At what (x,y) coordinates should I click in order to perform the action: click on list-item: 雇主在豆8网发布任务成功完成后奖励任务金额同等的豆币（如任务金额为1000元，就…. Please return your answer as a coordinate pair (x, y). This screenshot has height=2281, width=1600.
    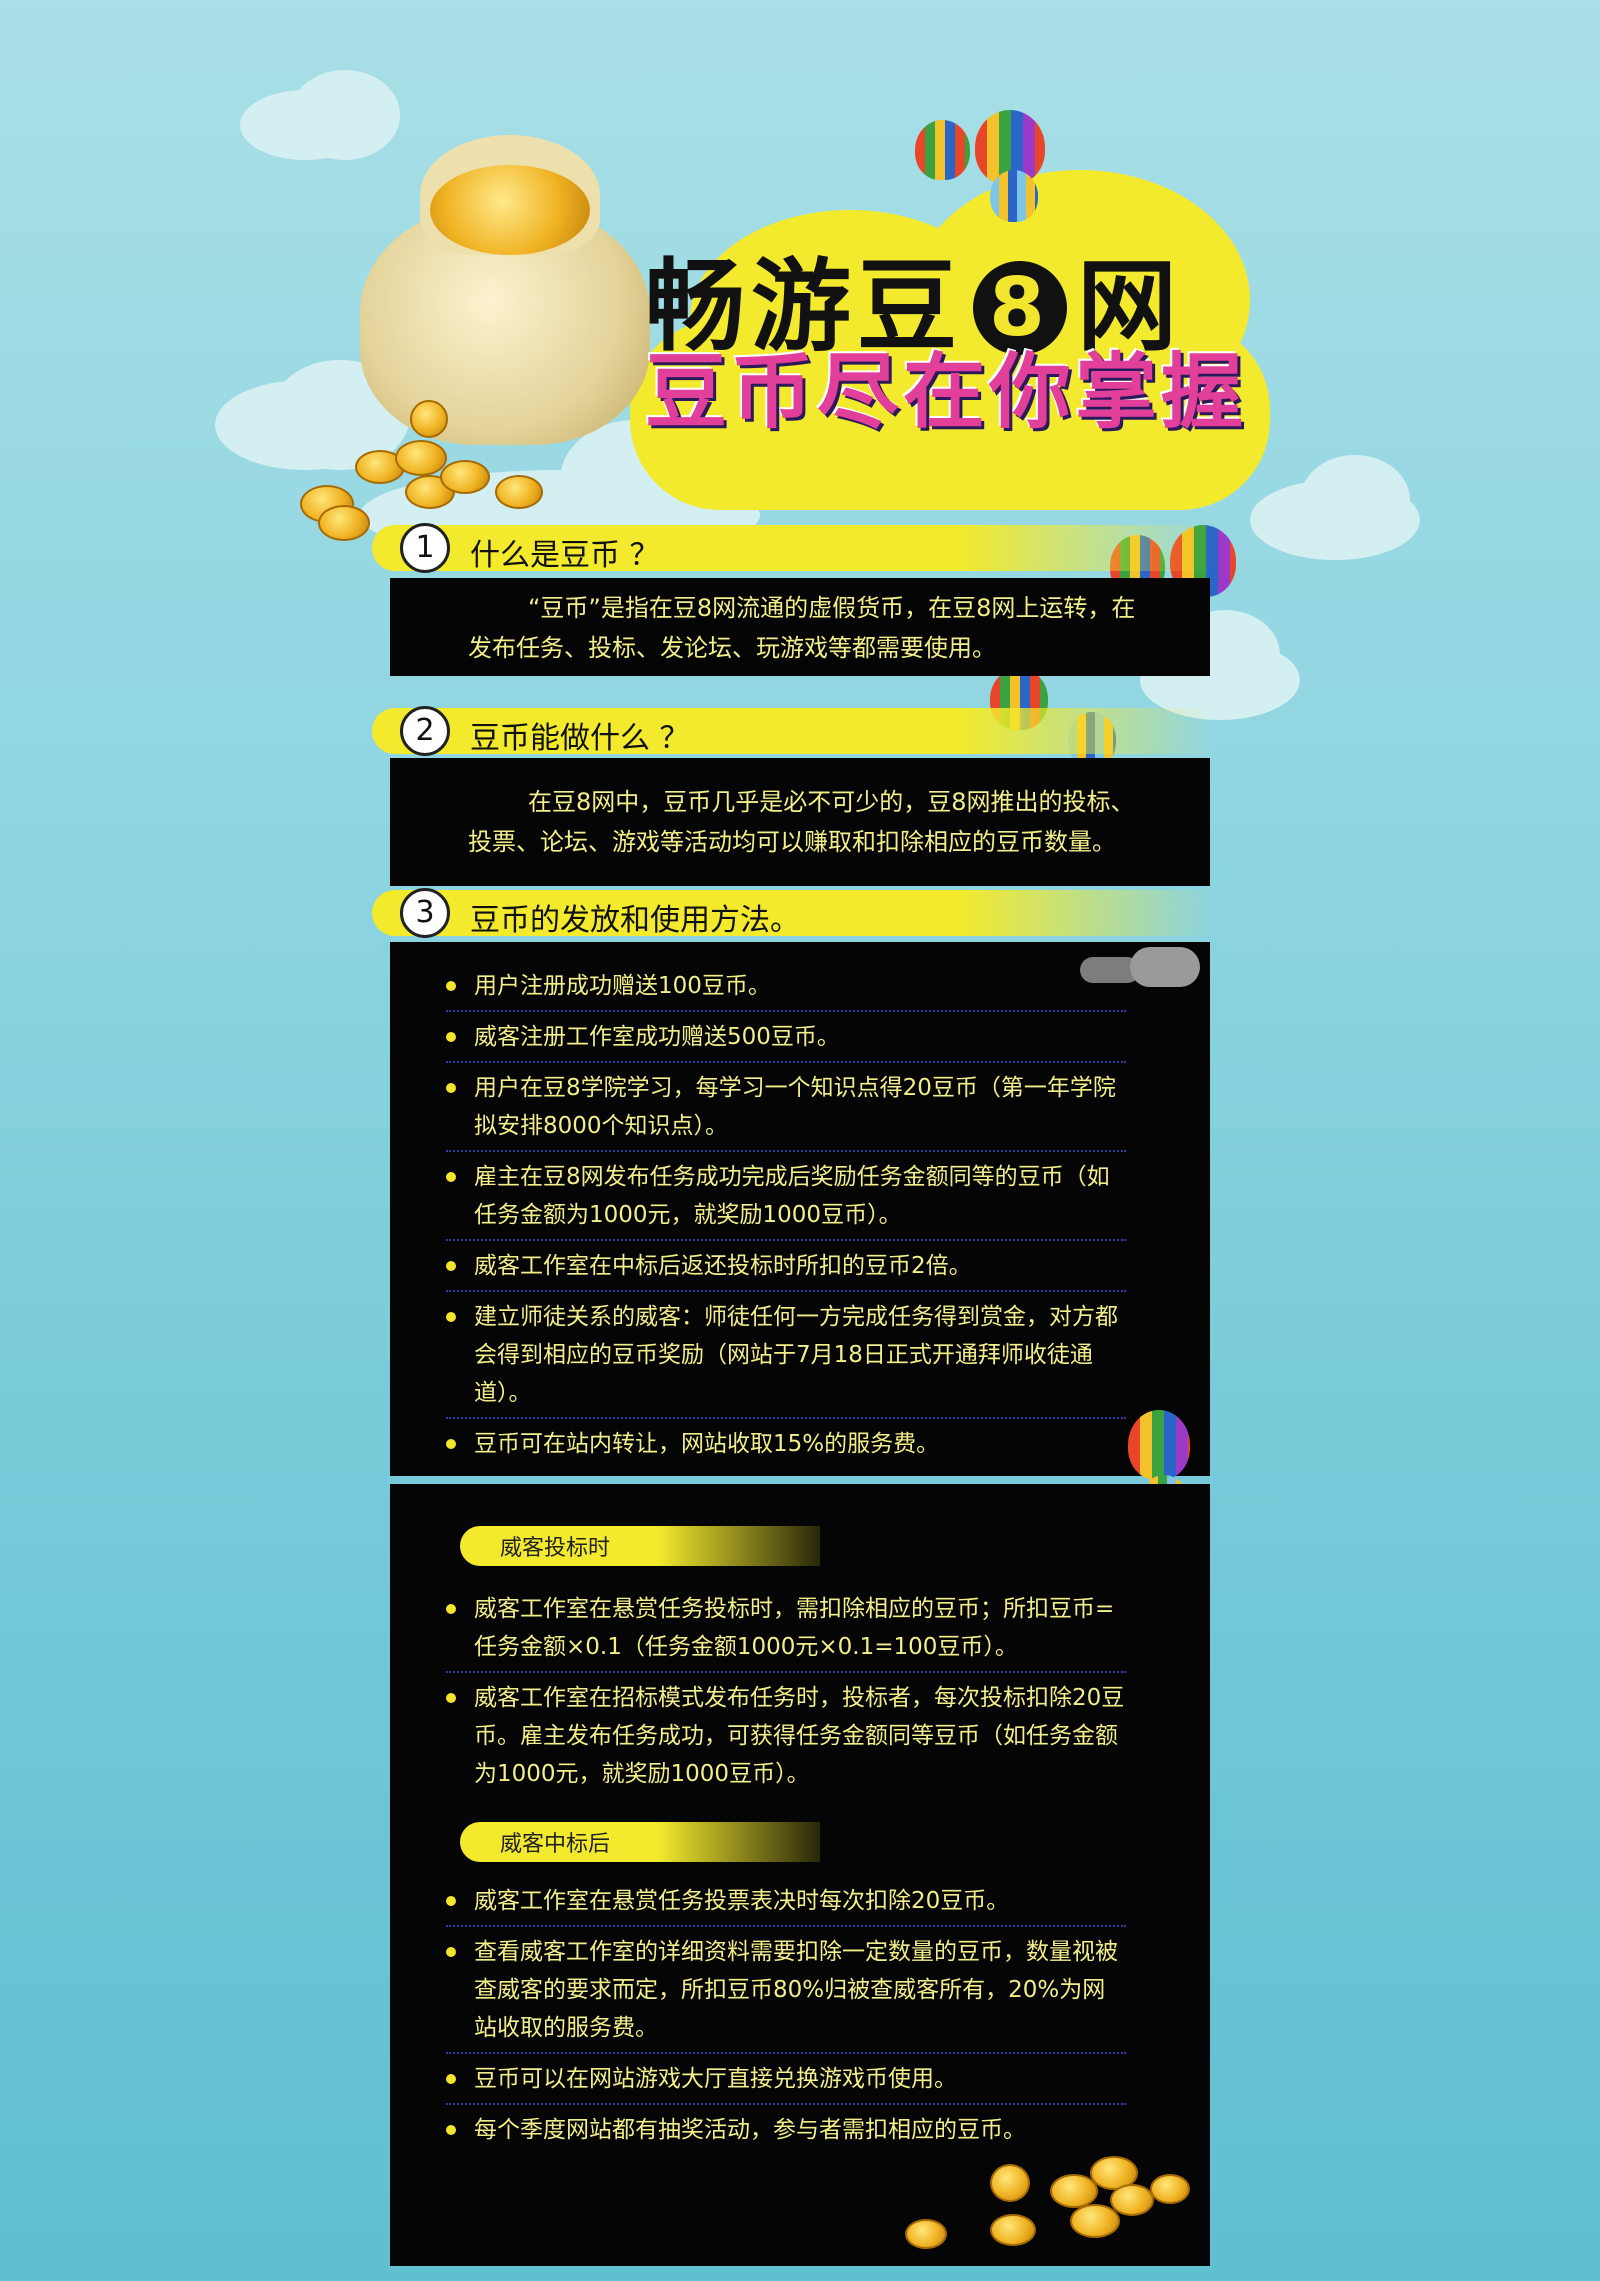
    Looking at the image, I should click on (786, 1199).